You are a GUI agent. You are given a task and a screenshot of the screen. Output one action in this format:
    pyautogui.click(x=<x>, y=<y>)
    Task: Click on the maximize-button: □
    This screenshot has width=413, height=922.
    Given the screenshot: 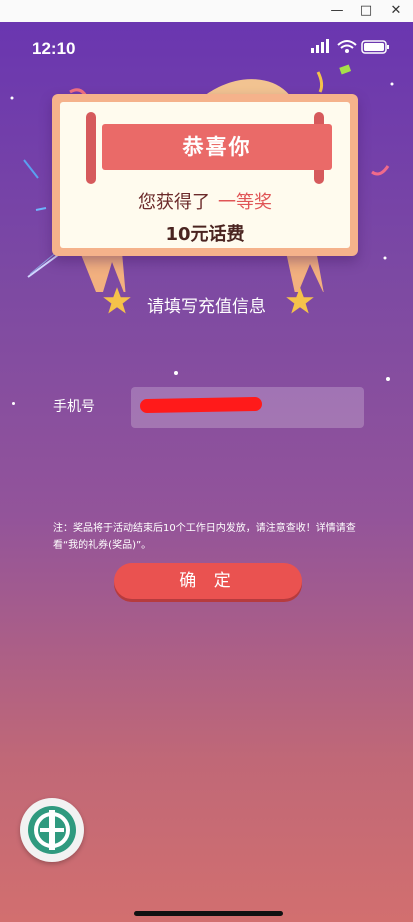 What is the action you would take?
    pyautogui.click(x=366, y=11)
    